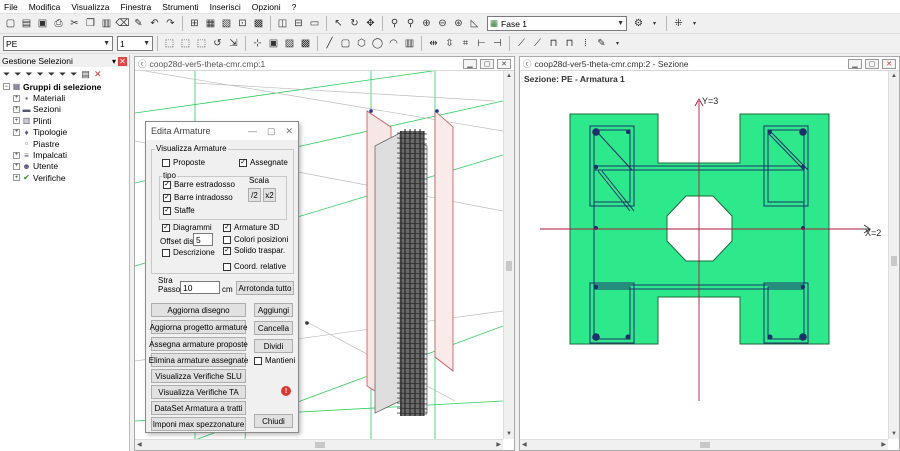 This screenshot has width=900, height=451. I want to click on rotate-sel-icon: ↺, so click(217, 43).